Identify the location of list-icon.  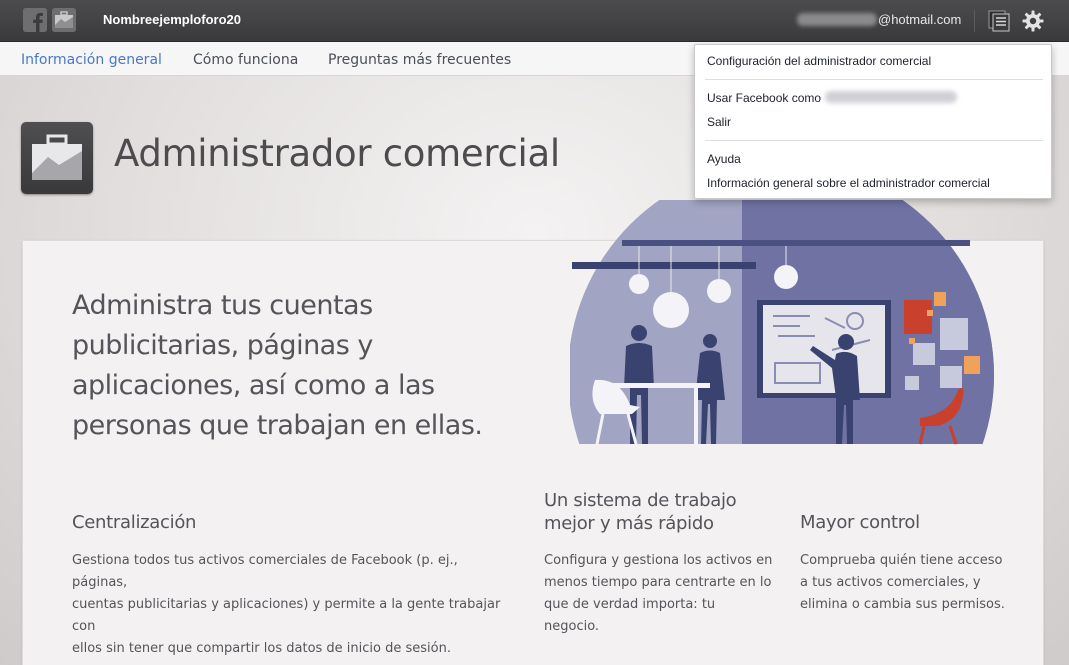
(999, 21).